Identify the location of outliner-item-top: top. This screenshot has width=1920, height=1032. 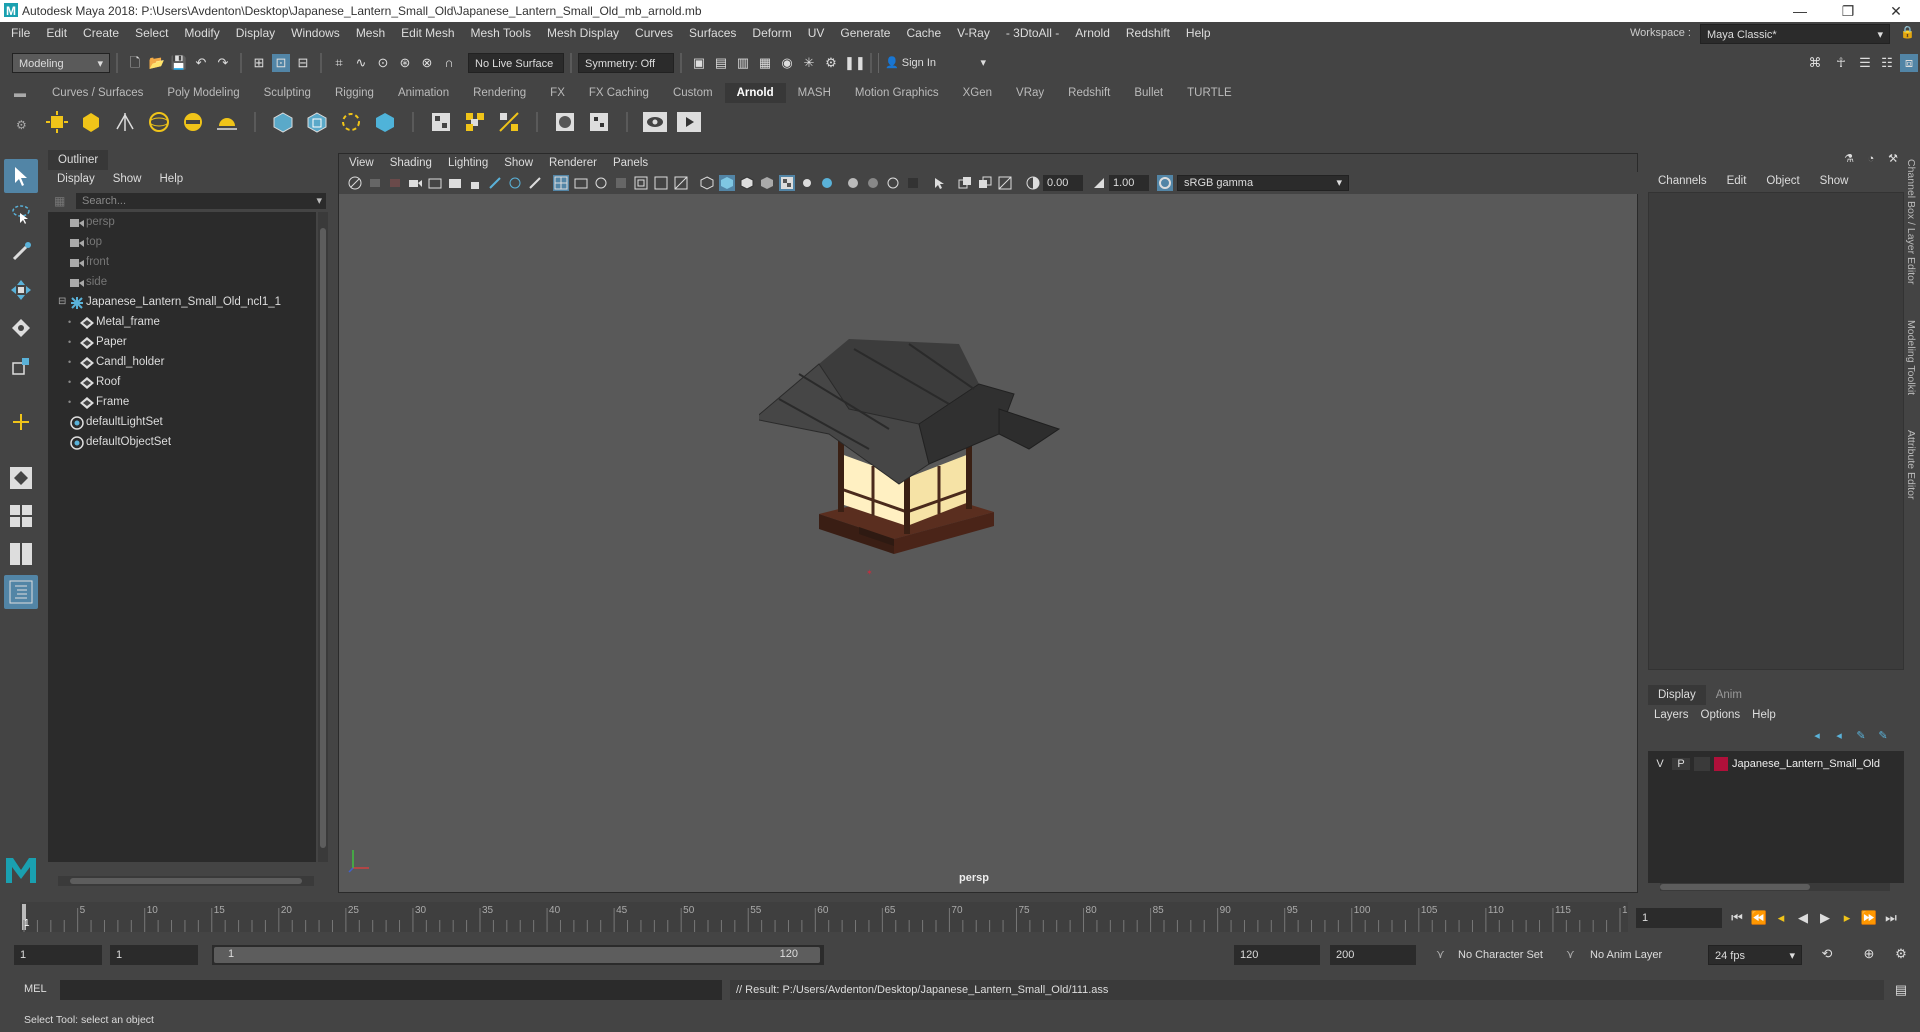
(182, 242).